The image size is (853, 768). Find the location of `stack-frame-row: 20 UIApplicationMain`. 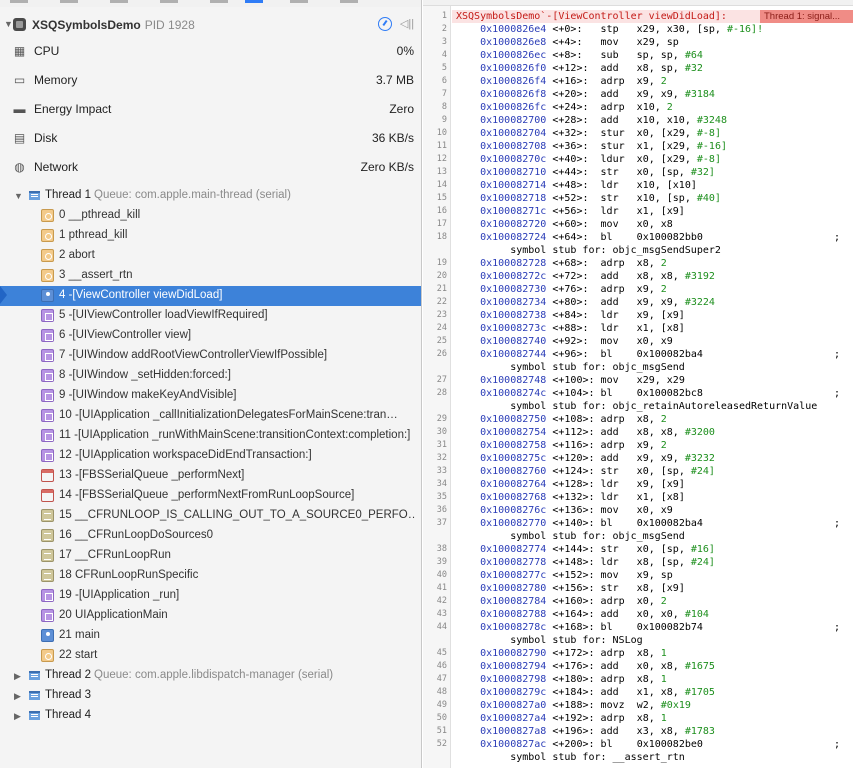

stack-frame-row: 20 UIApplicationMain is located at coordinates (210, 616).